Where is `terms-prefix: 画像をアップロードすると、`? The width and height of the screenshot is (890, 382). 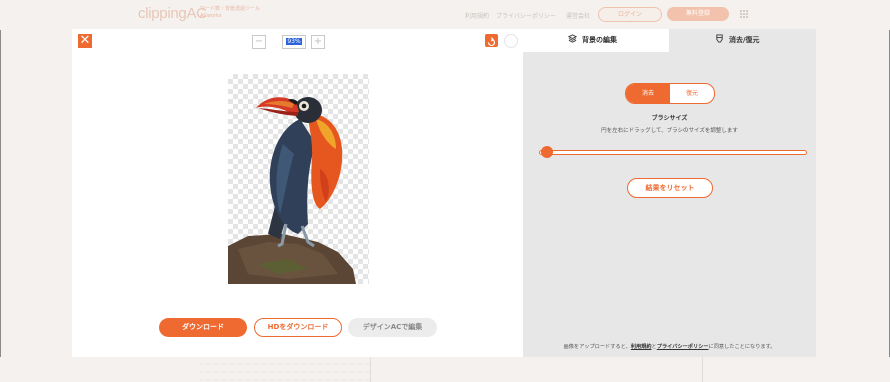 terms-prefix: 画像をアップロードすると、 is located at coordinates (597, 347).